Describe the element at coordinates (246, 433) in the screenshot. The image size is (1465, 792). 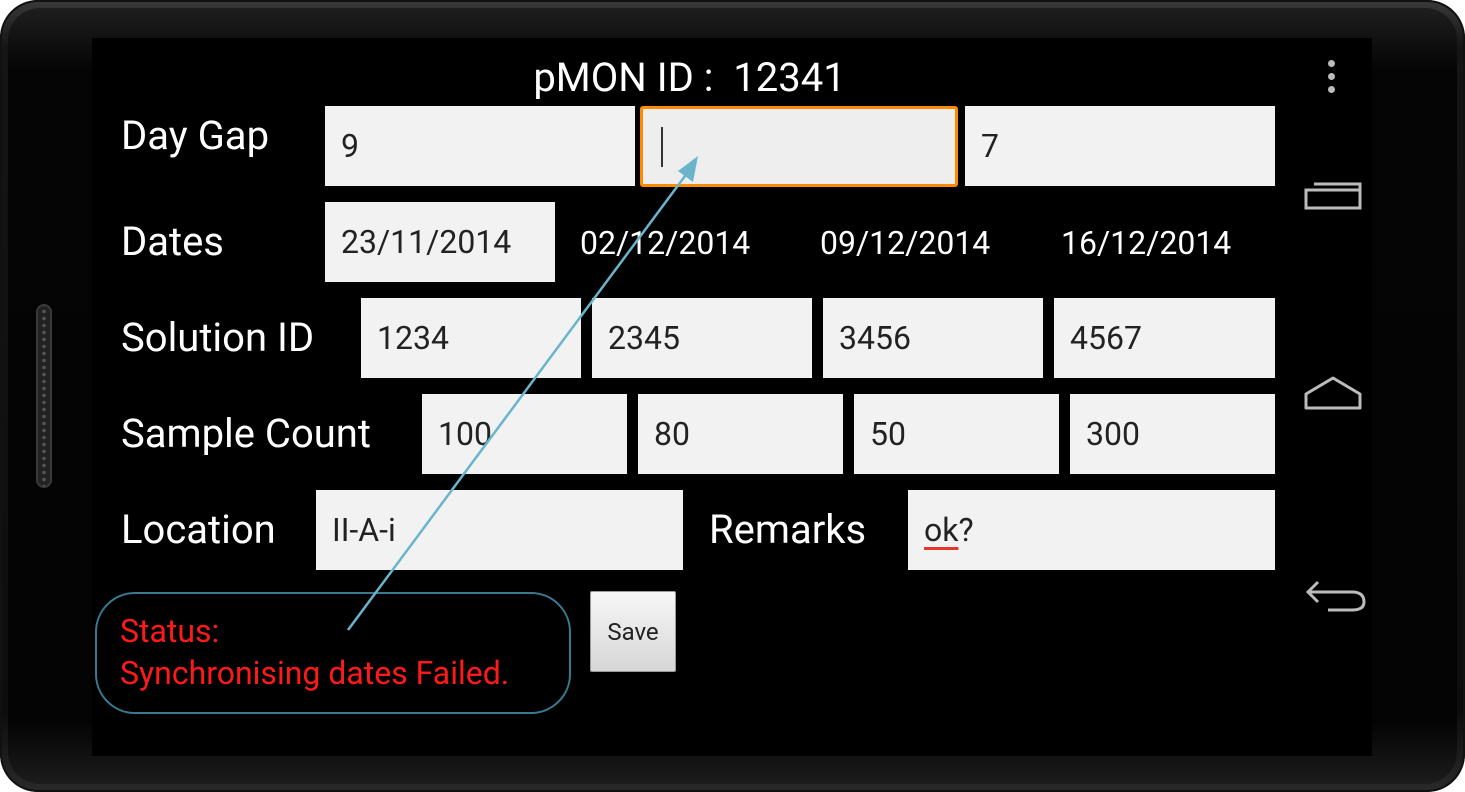
I see `sample-count-label: Sample Count` at that location.